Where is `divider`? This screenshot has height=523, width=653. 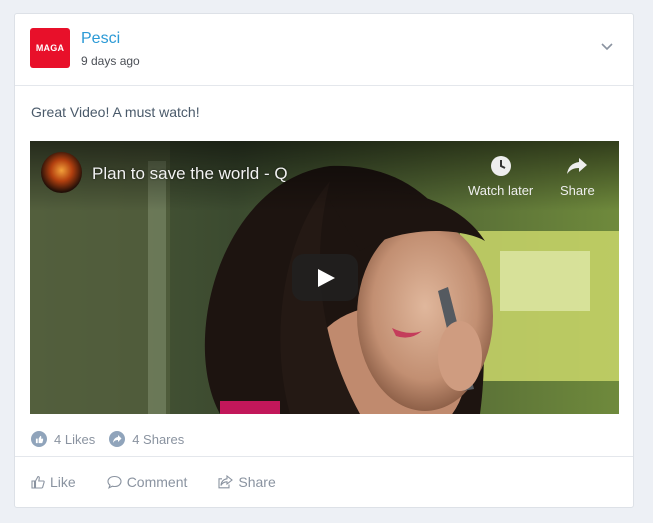
divider is located at coordinates (324, 456).